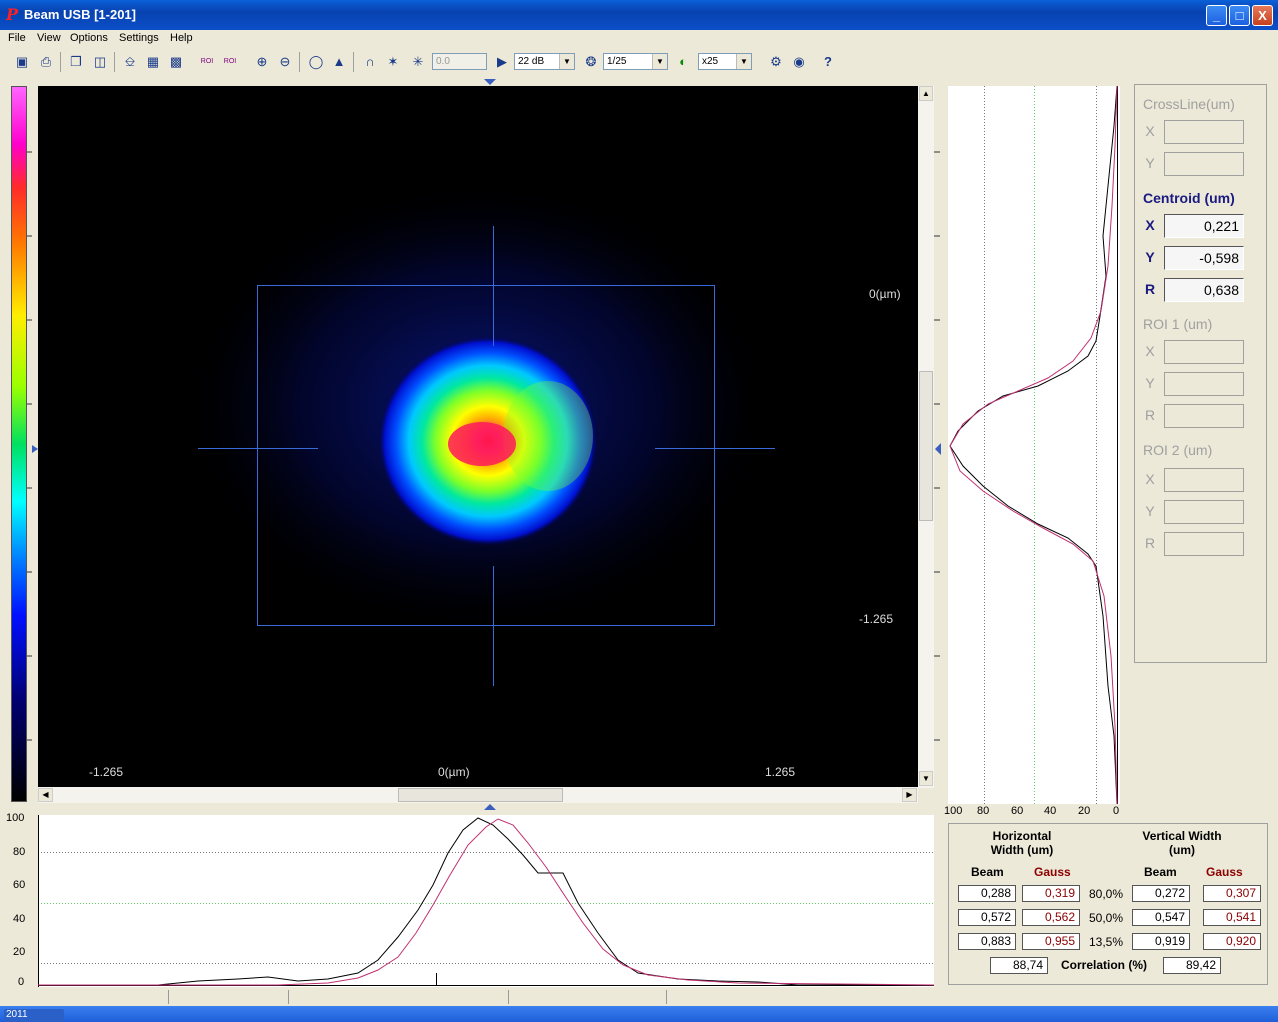  I want to click on film-icon: ▦, so click(153, 62).